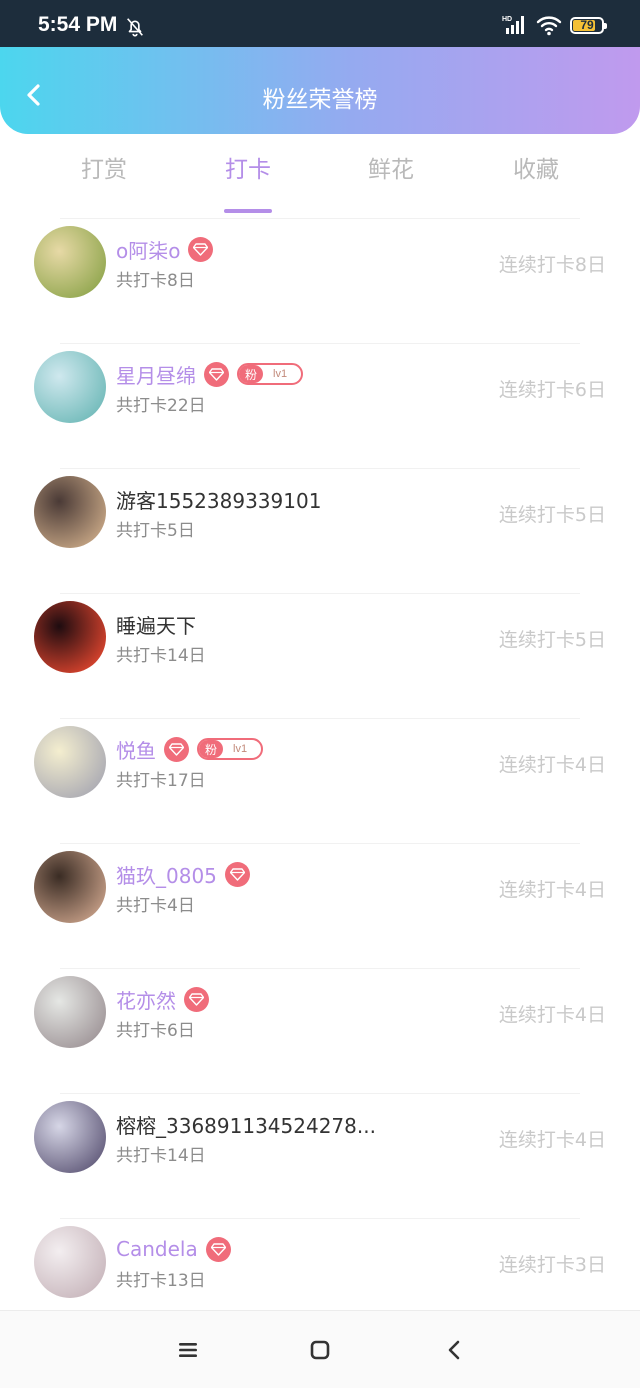 The width and height of the screenshot is (640, 1388). What do you see at coordinates (155, 281) in the screenshot?
I see `total-checkins: 共打卡8日` at bounding box center [155, 281].